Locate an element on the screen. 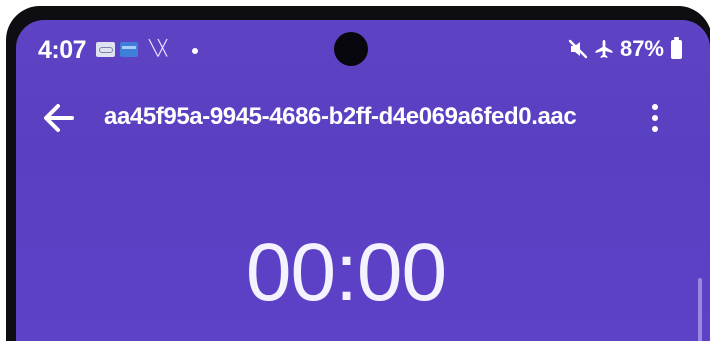 This screenshot has width=710, height=341. battery-icon is located at coordinates (676, 47).